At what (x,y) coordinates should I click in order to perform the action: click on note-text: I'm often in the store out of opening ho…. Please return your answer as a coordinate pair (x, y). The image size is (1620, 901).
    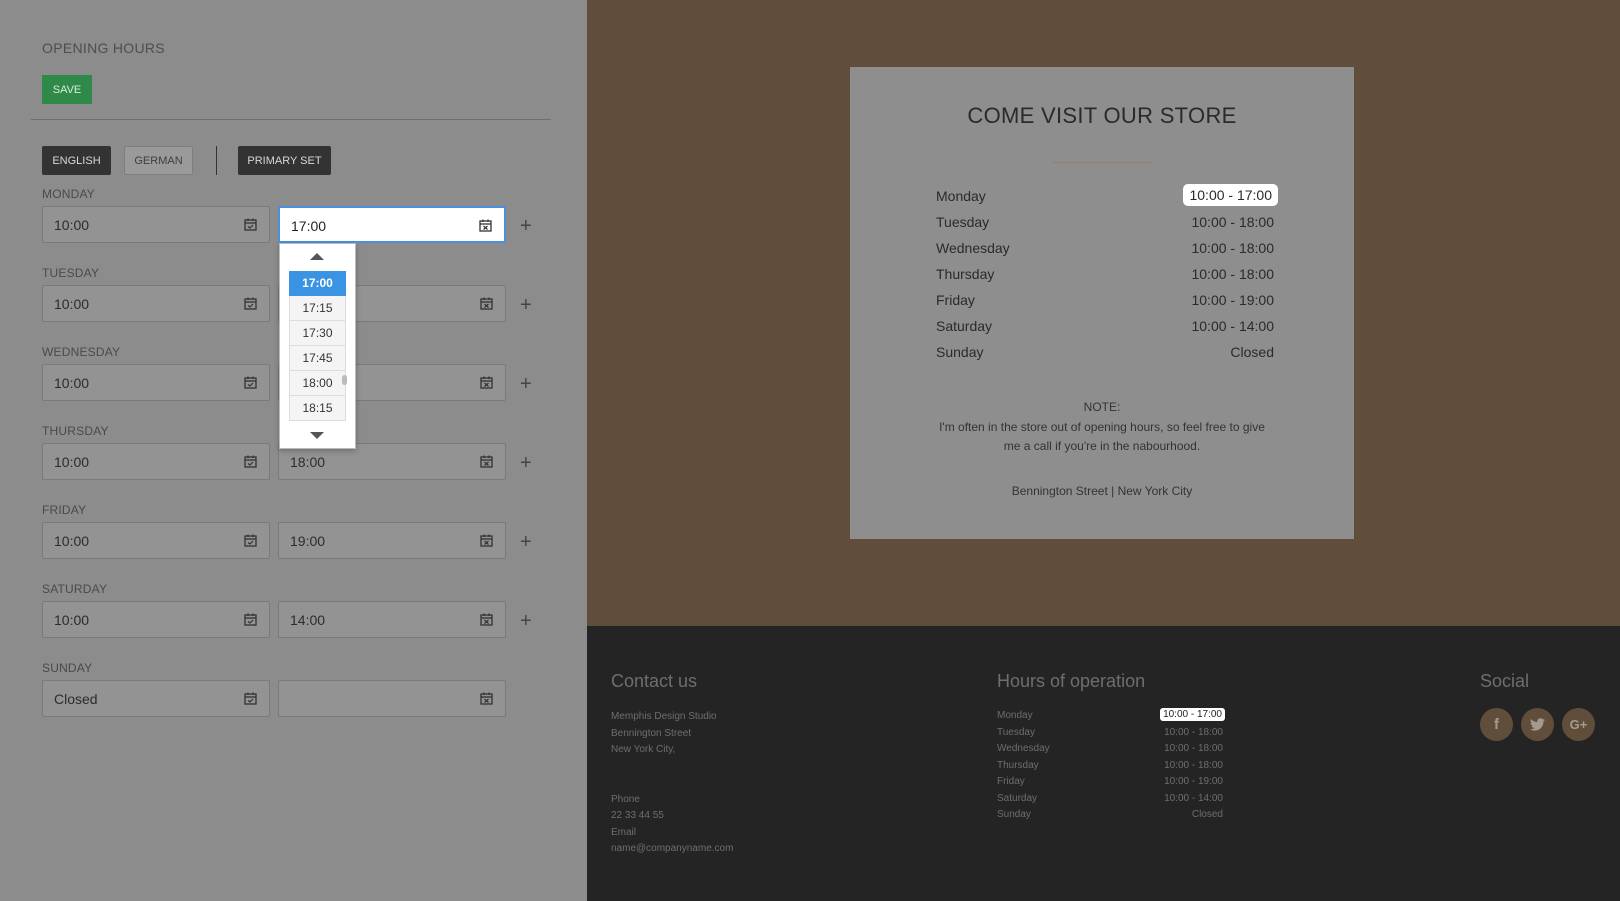
    Looking at the image, I should click on (1102, 437).